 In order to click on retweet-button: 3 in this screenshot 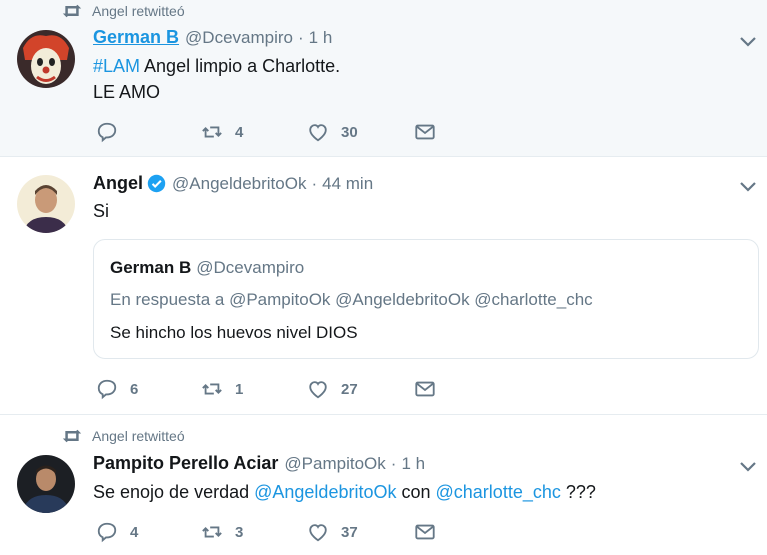, I will do `click(222, 532)`.